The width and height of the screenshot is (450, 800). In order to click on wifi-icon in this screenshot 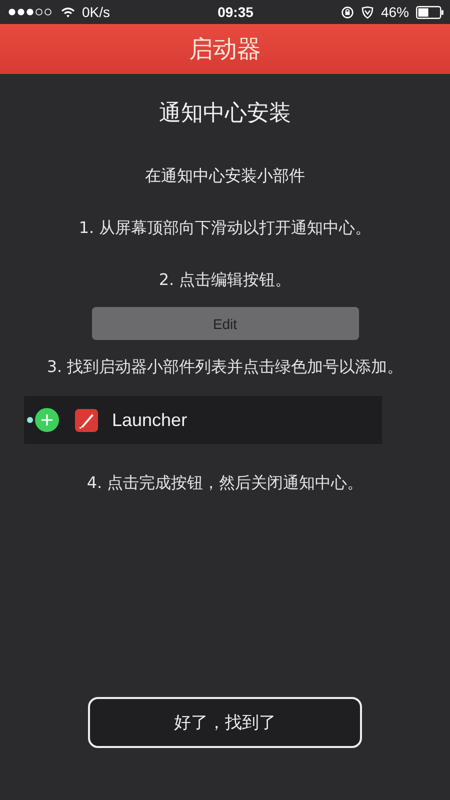, I will do `click(68, 12)`.